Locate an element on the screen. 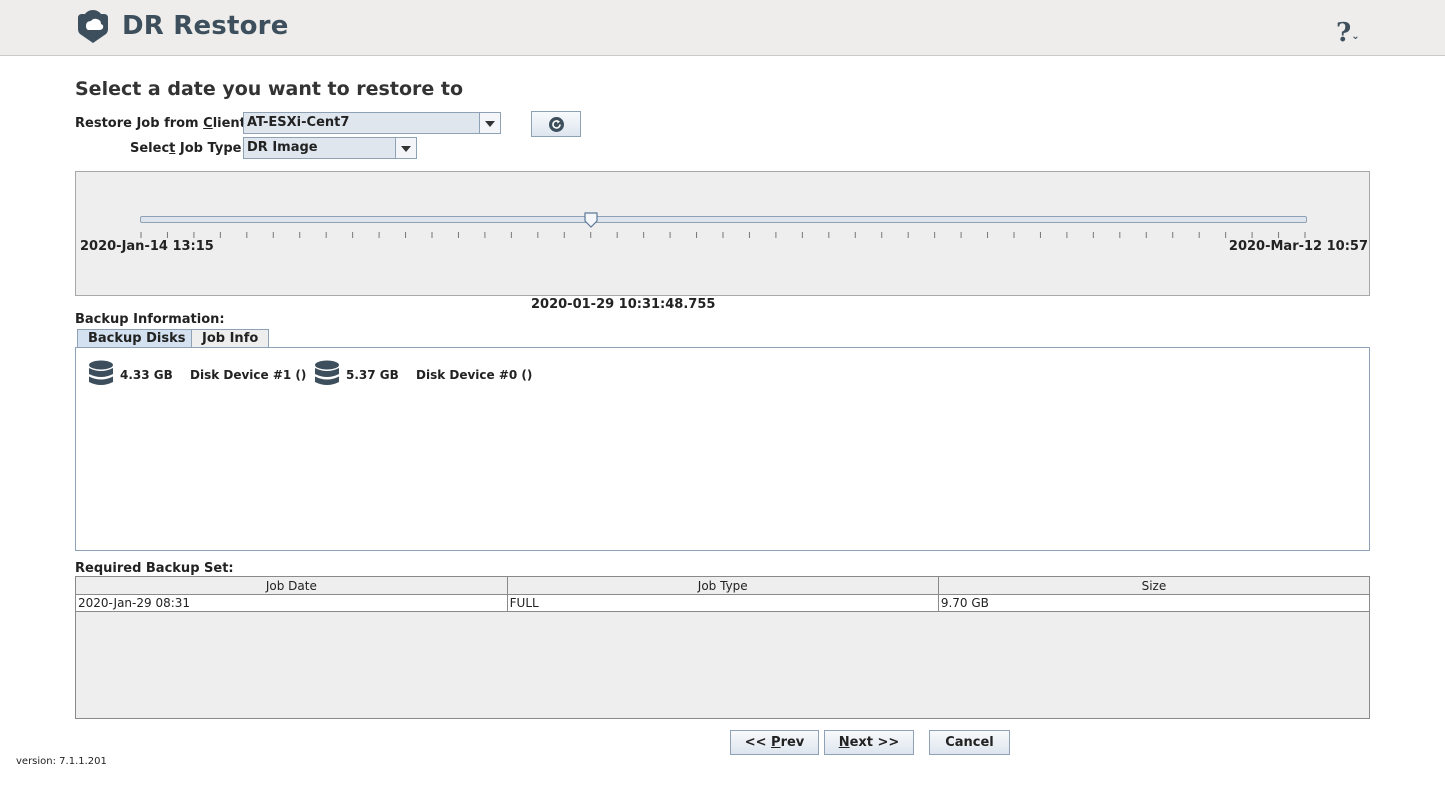  timeline-slider-track is located at coordinates (723, 219).